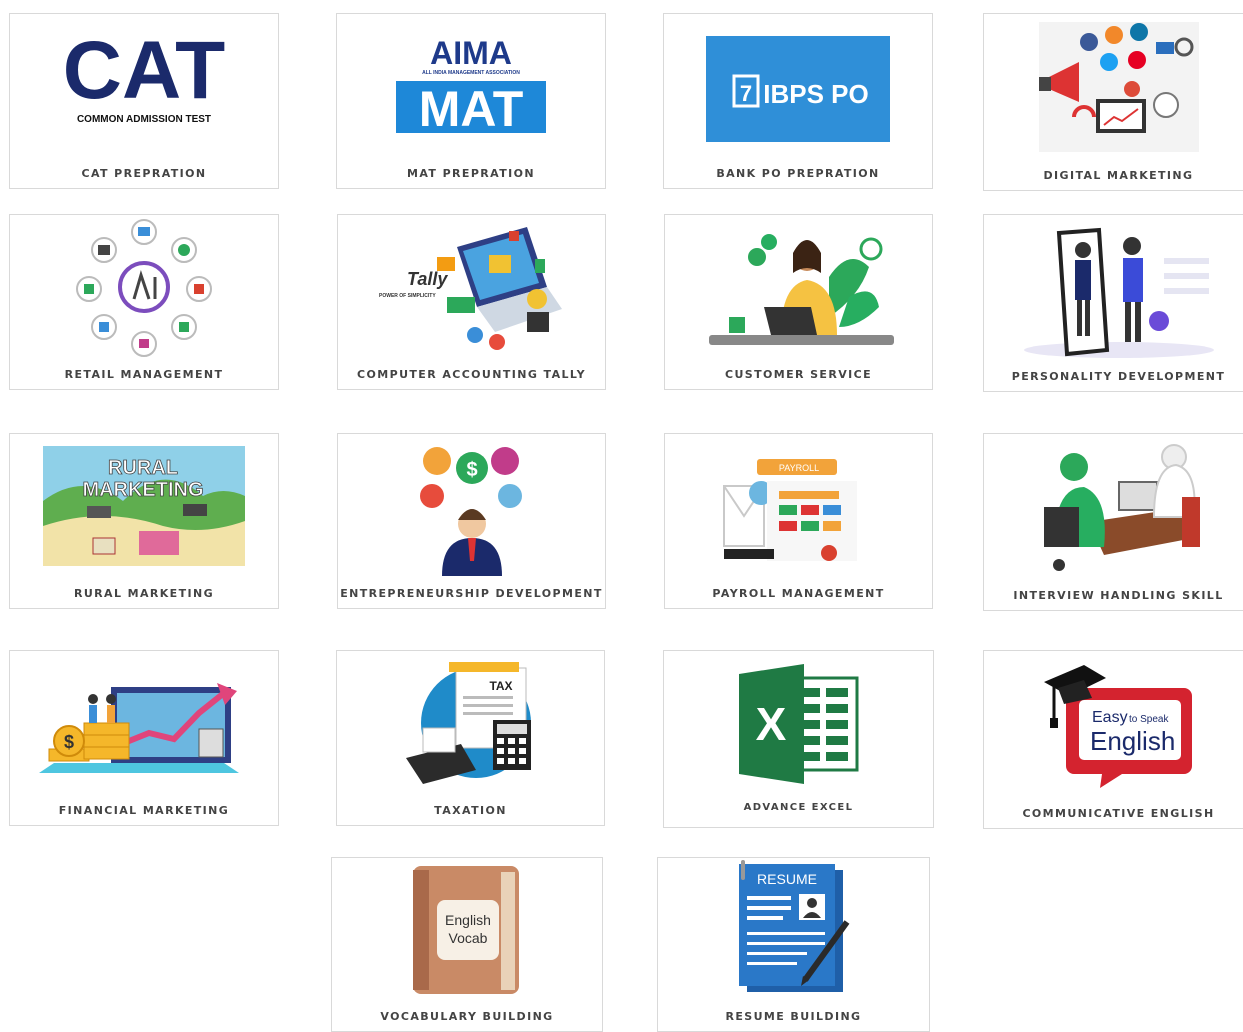 The width and height of the screenshot is (1243, 1032). I want to click on personality-development-illustration, so click(1113, 288).